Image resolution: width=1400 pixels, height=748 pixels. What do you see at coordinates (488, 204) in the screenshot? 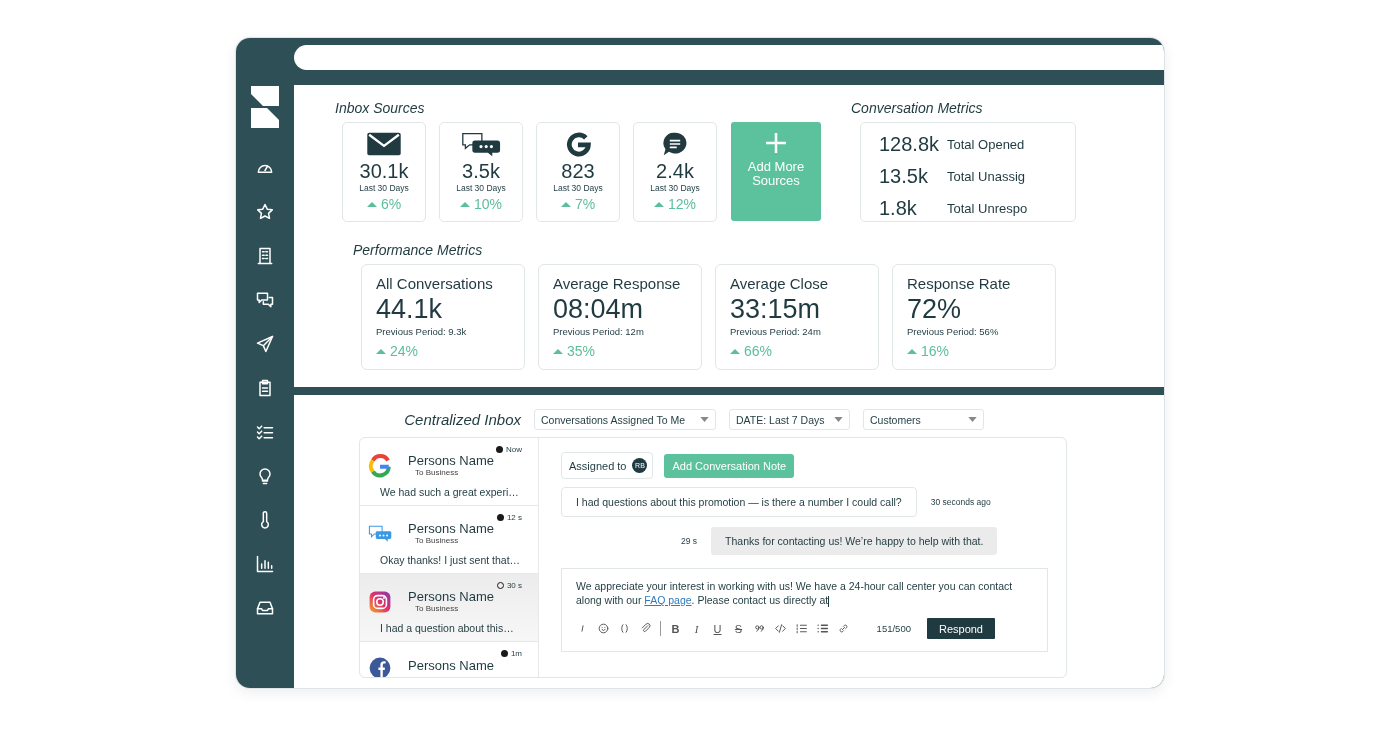
I see `change-percent: 10%` at bounding box center [488, 204].